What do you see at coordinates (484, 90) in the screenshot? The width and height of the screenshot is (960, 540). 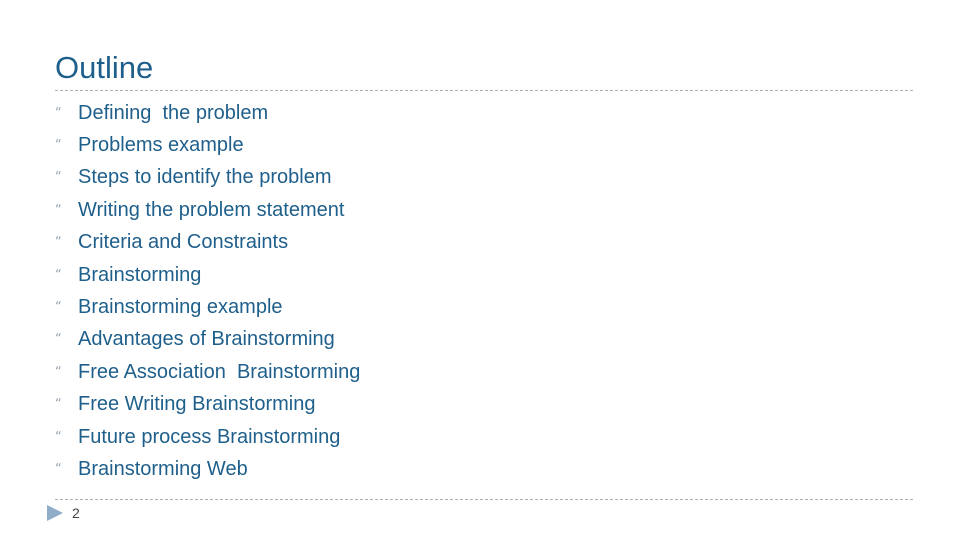 I see `title-divider` at bounding box center [484, 90].